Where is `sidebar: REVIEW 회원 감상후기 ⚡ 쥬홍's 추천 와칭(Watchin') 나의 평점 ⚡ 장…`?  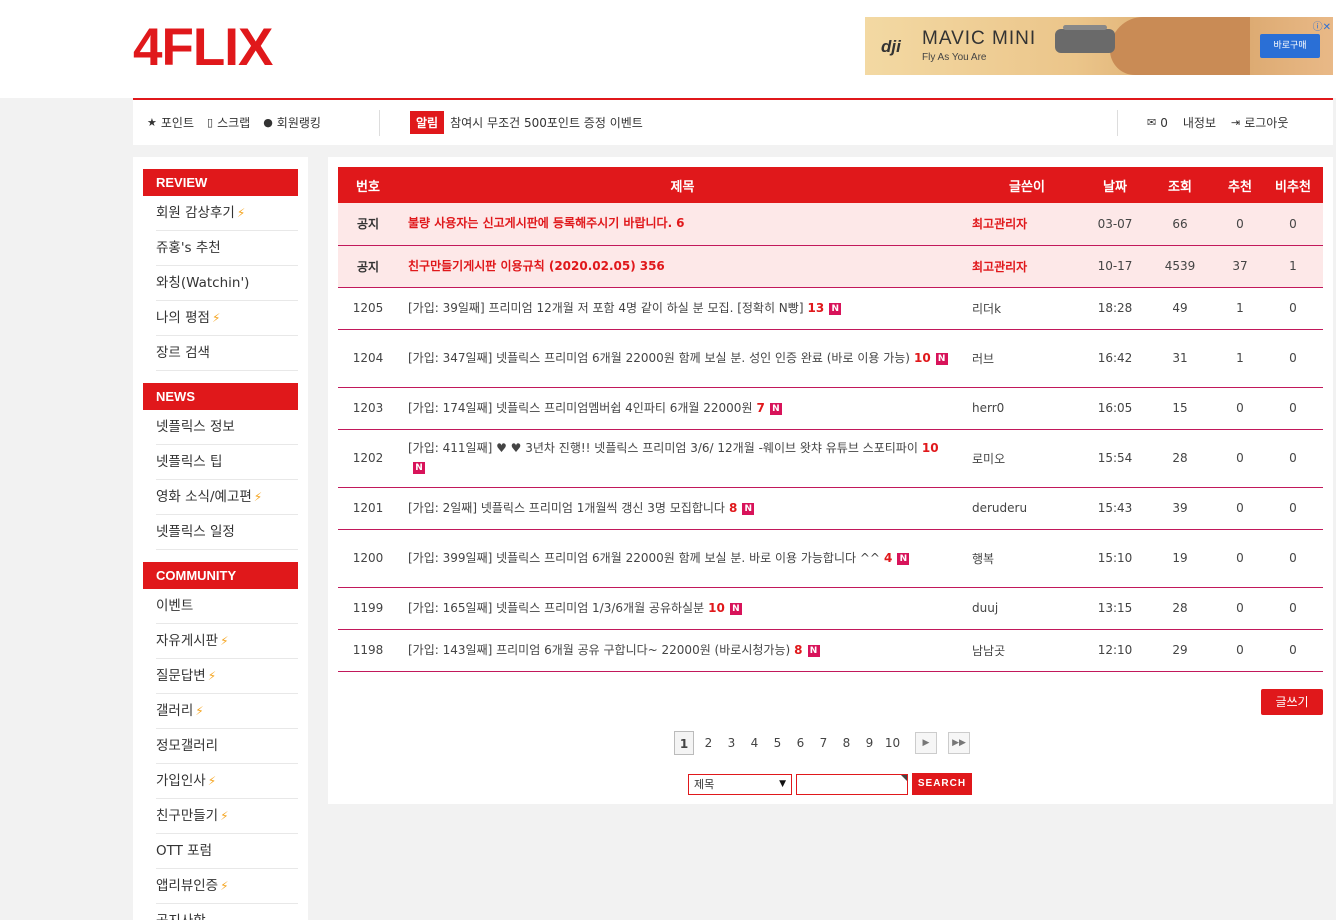 sidebar: REVIEW 회원 감상후기 ⚡ 쥬홍's 추천 와칭(Watchin') 나의 평점 ⚡ 장… is located at coordinates (220, 538).